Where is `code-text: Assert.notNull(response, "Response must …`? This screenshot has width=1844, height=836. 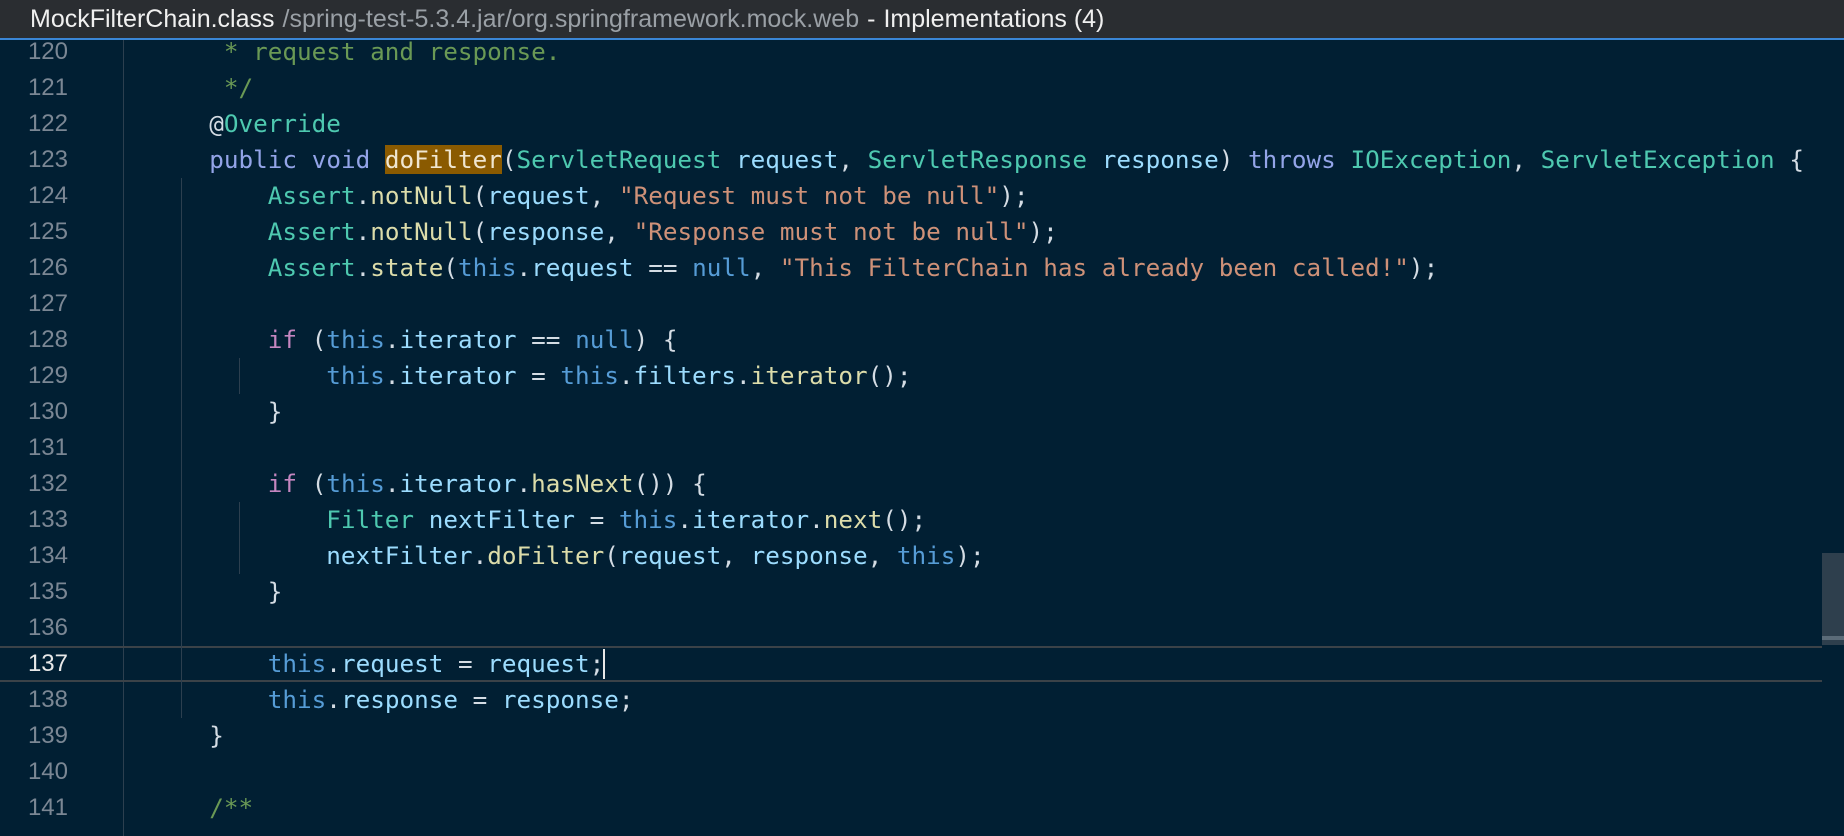
code-text: Assert.notNull(response, "Response must … is located at coordinates (619, 232).